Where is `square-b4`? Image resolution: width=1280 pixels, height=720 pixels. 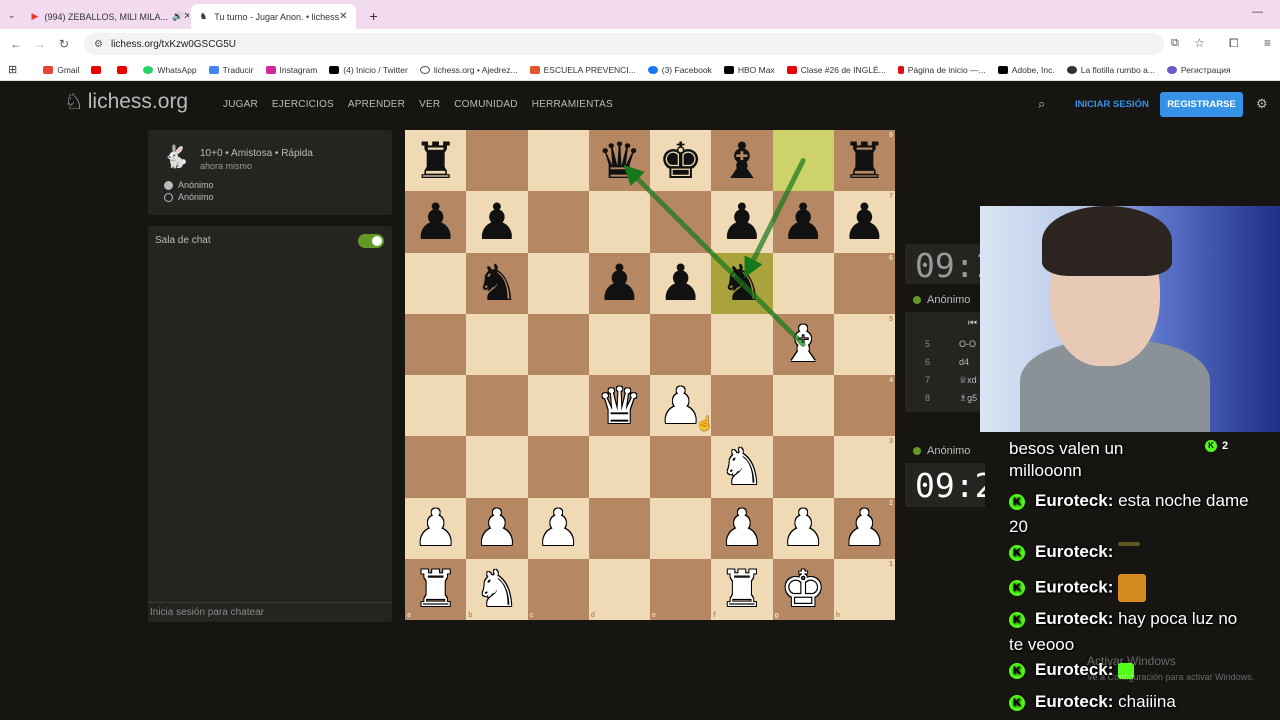 square-b4 is located at coordinates (497, 406).